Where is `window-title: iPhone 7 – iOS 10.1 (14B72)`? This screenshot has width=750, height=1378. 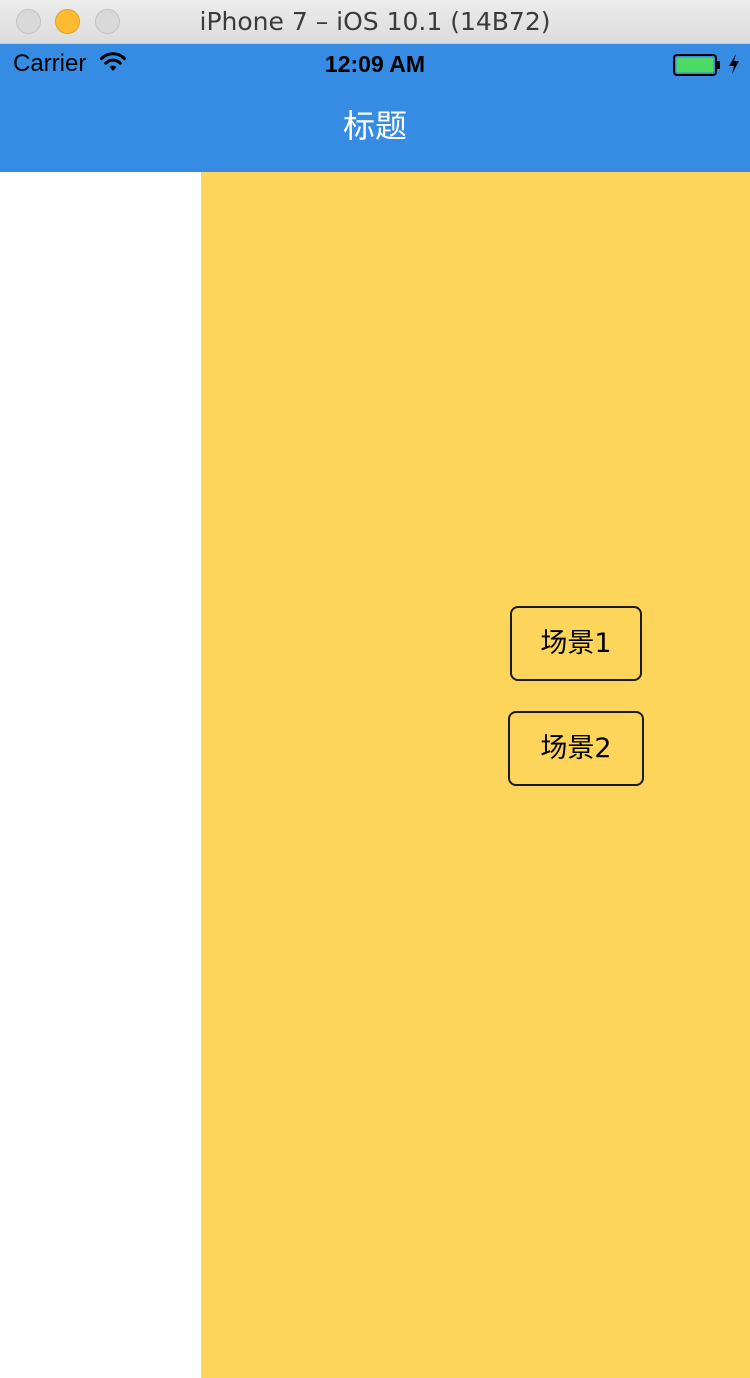
window-title: iPhone 7 – iOS 10.1 (14B72) is located at coordinates (375, 21).